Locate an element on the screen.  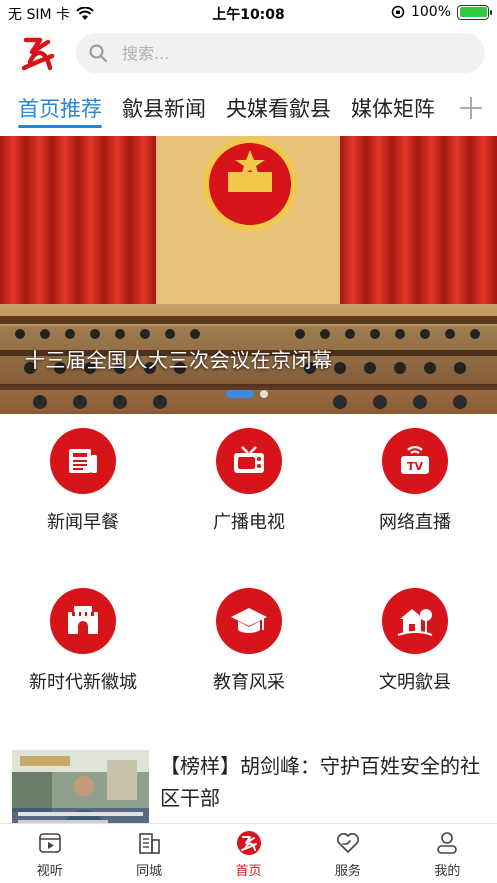
status-bar: 无 SIM 卡 上午10:08 100% is located at coordinates (248, 13).